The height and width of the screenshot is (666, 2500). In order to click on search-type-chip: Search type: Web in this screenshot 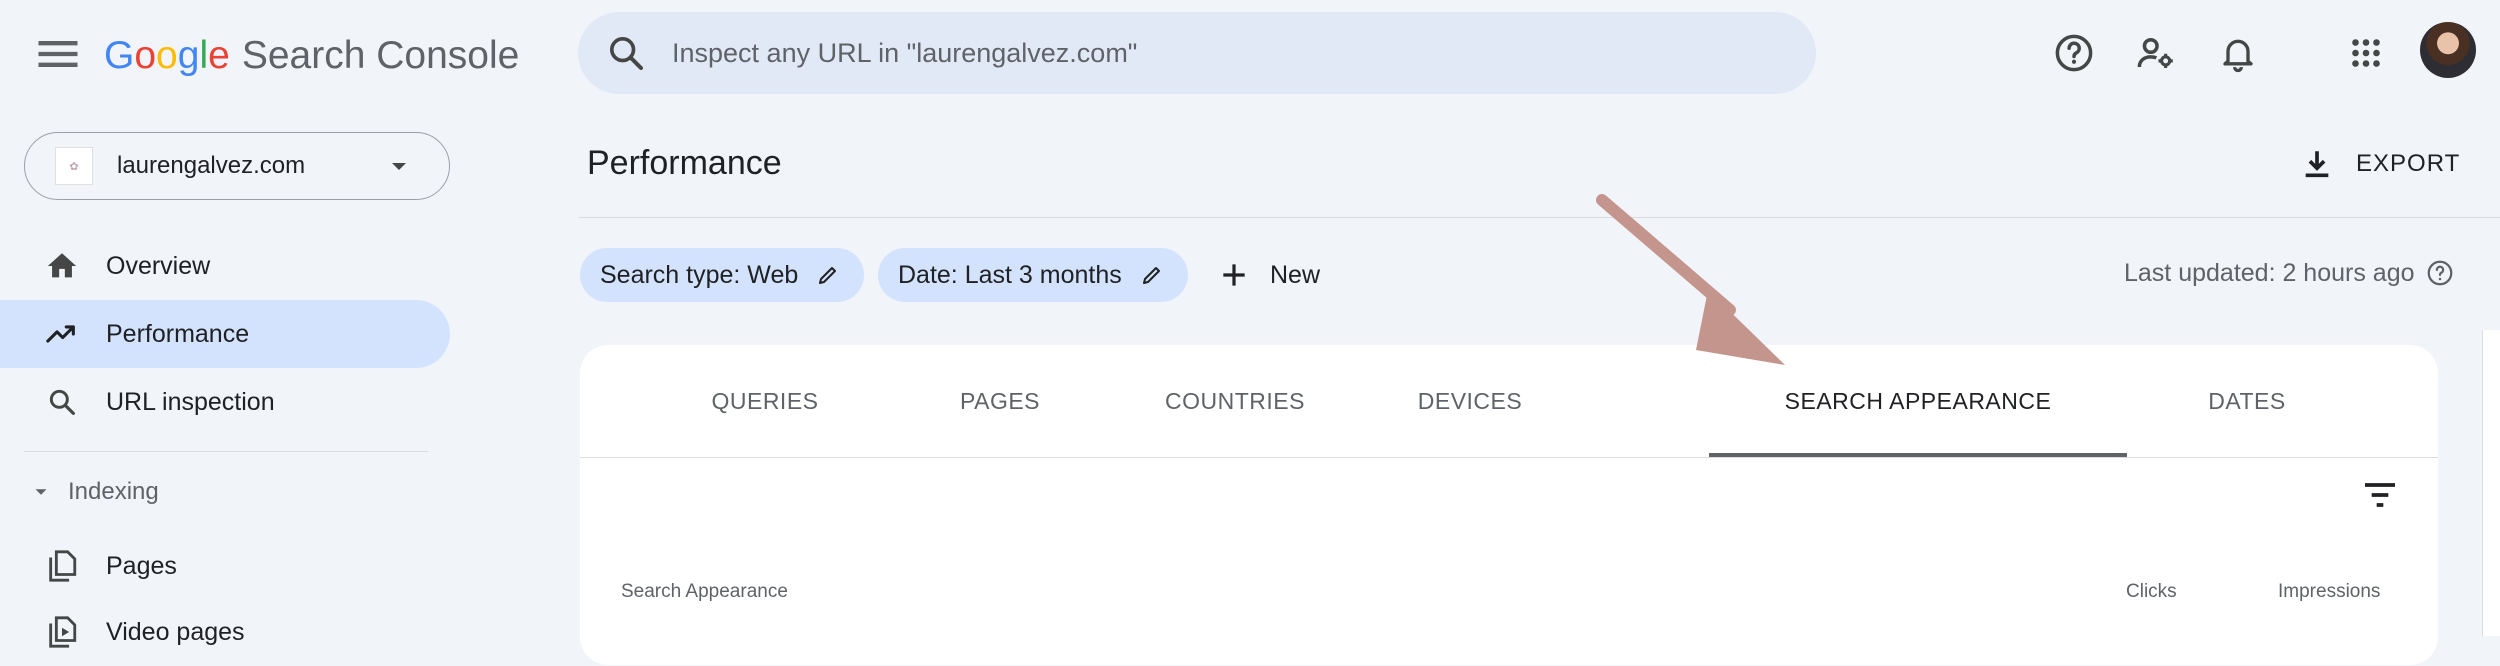, I will do `click(722, 275)`.